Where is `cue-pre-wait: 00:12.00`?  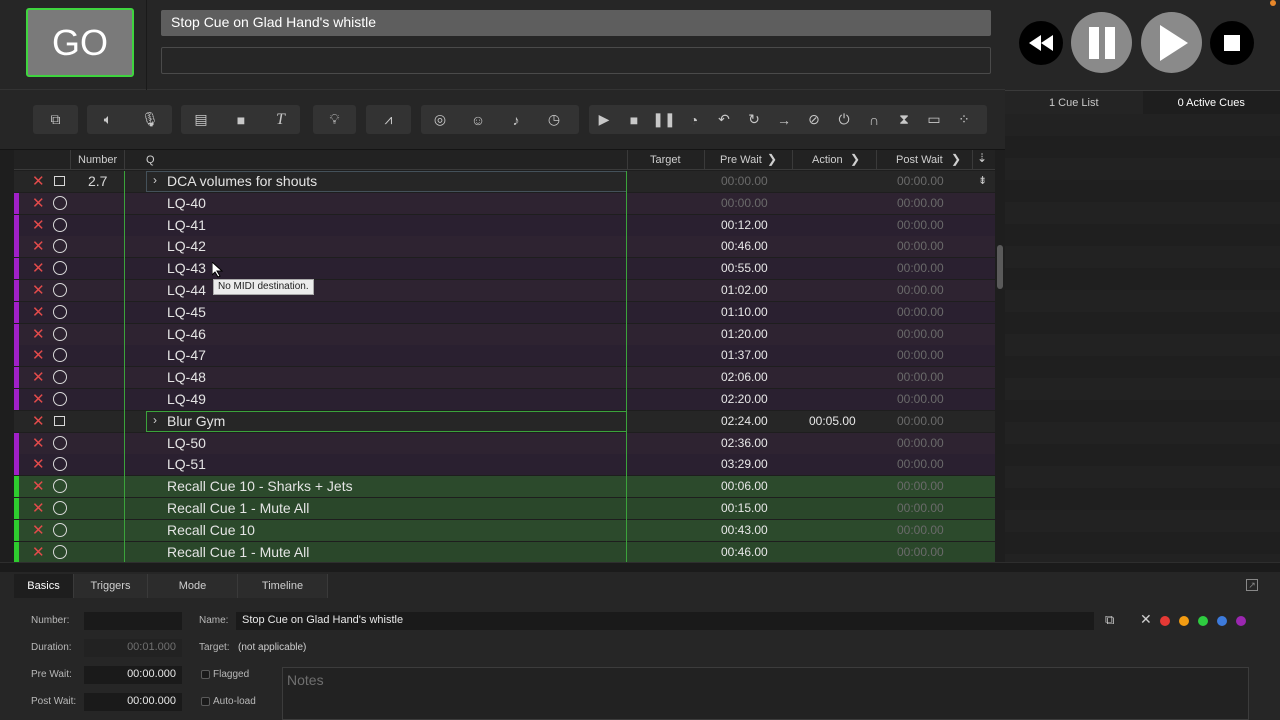
cue-pre-wait: 00:12.00 is located at coordinates (744, 225).